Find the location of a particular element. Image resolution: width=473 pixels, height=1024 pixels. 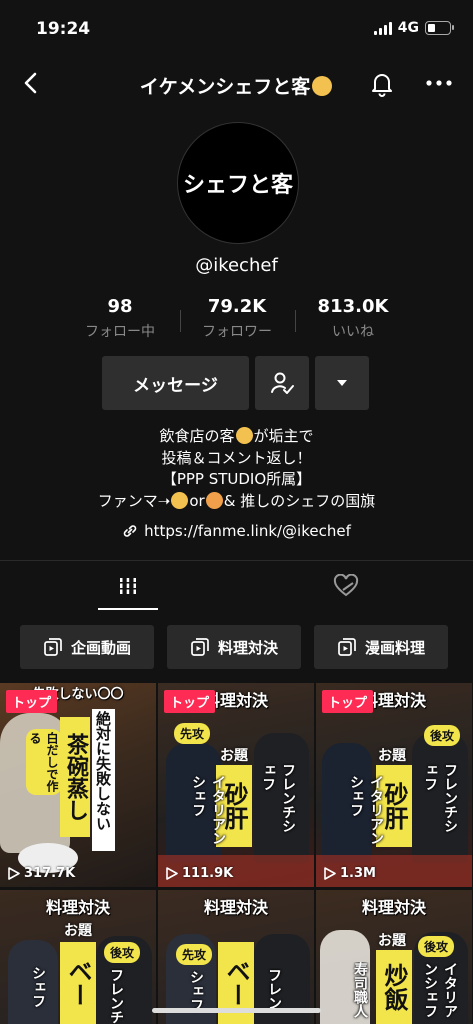

contestant-right: イタリアンシェフ is located at coordinates (440, 990).